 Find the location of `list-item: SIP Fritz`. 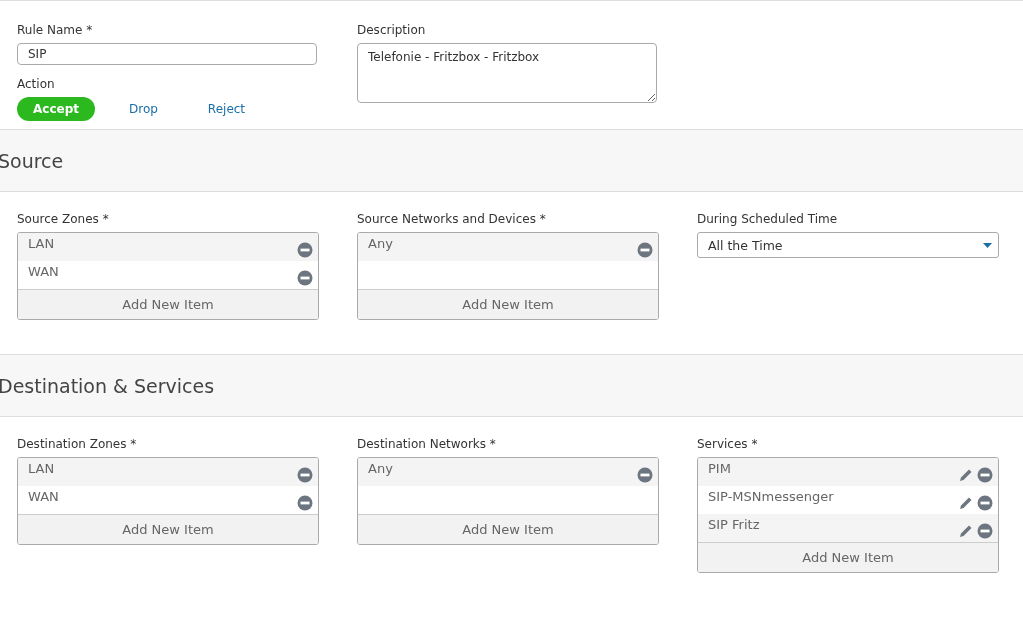

list-item: SIP Fritz is located at coordinates (848, 528).